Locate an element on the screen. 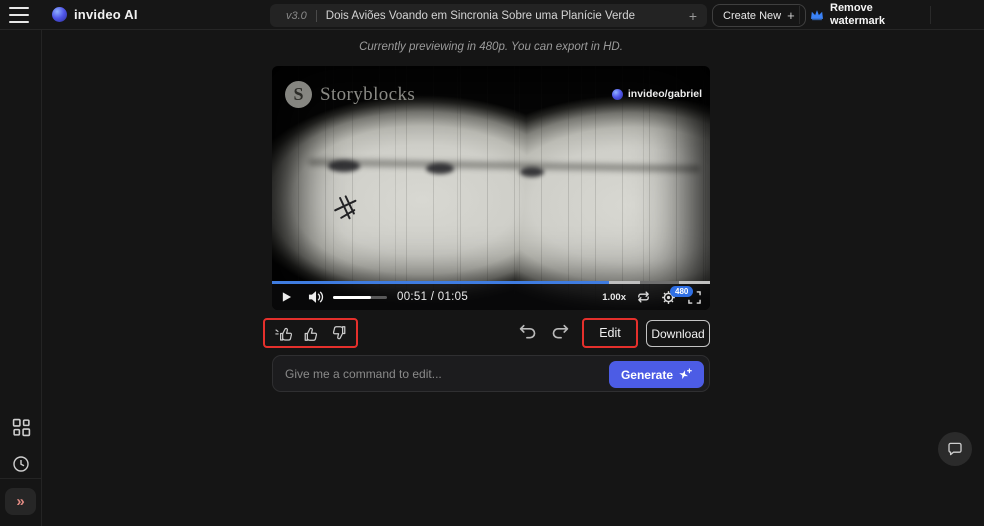  chat-bubble-icon is located at coordinates (955, 449).